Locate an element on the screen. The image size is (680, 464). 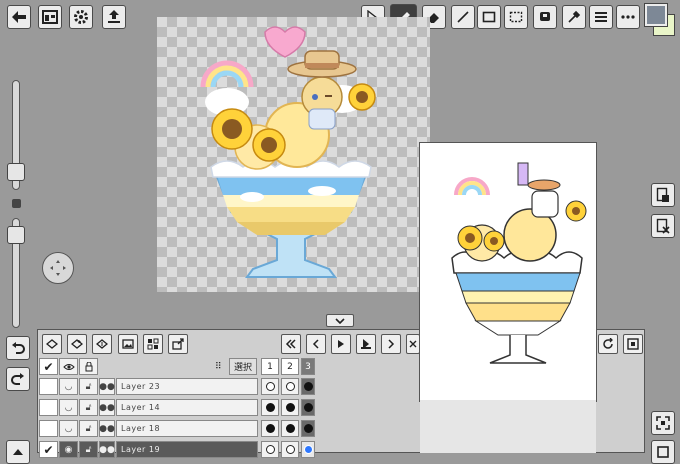
next-frame-icon is located at coordinates (391, 344).